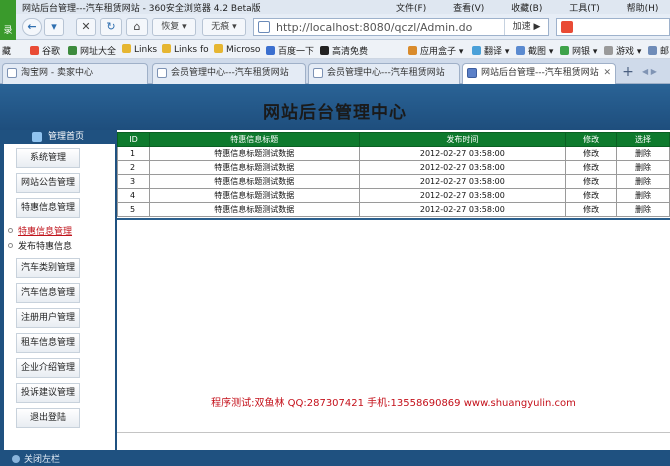  What do you see at coordinates (613, 27) in the screenshot?
I see `search-box` at bounding box center [613, 27].